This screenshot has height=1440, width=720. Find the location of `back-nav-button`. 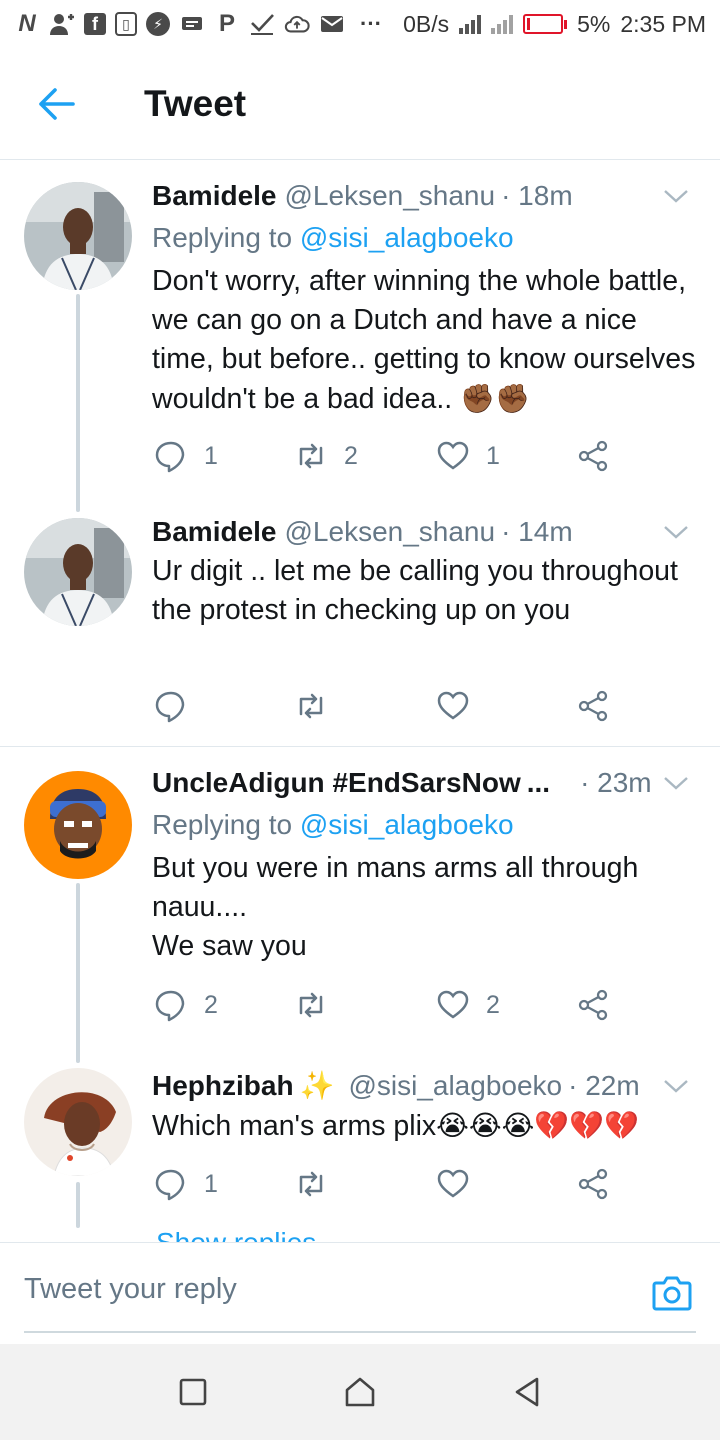

back-nav-button is located at coordinates (527, 1392).